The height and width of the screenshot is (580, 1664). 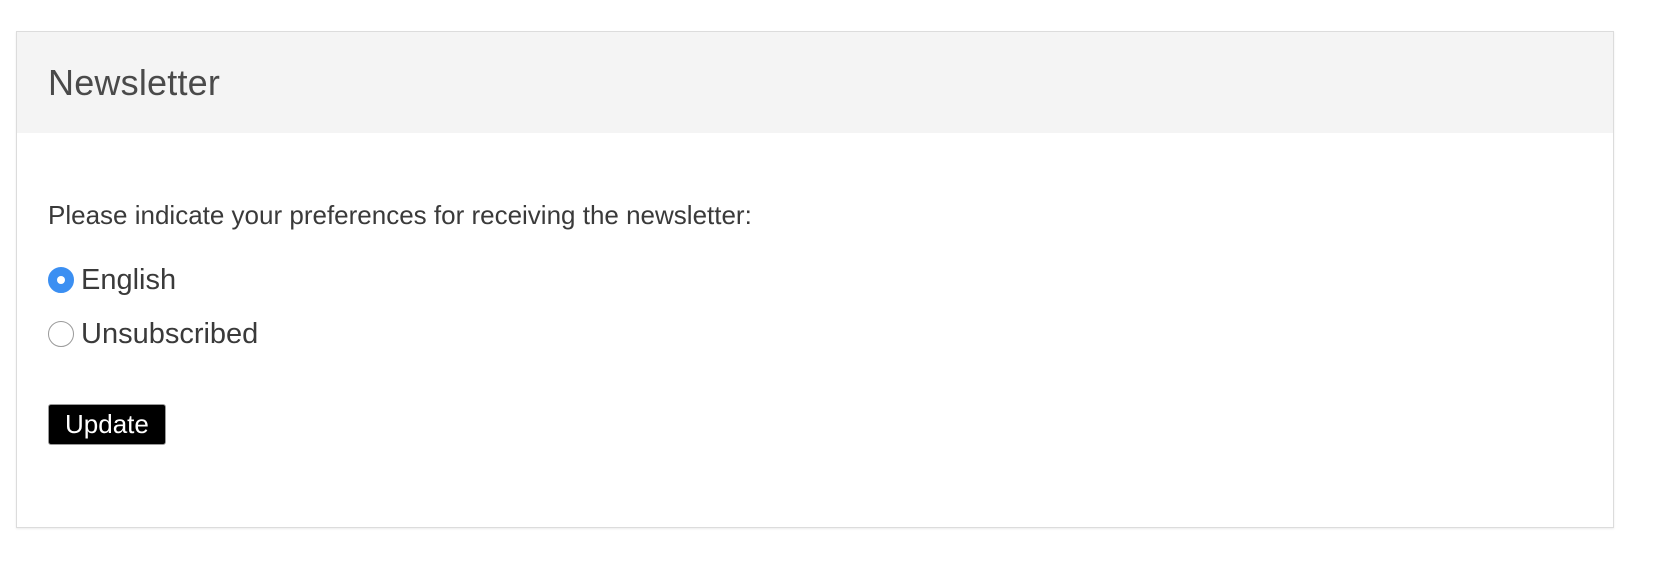 What do you see at coordinates (129, 280) in the screenshot?
I see `radio-english-label: English` at bounding box center [129, 280].